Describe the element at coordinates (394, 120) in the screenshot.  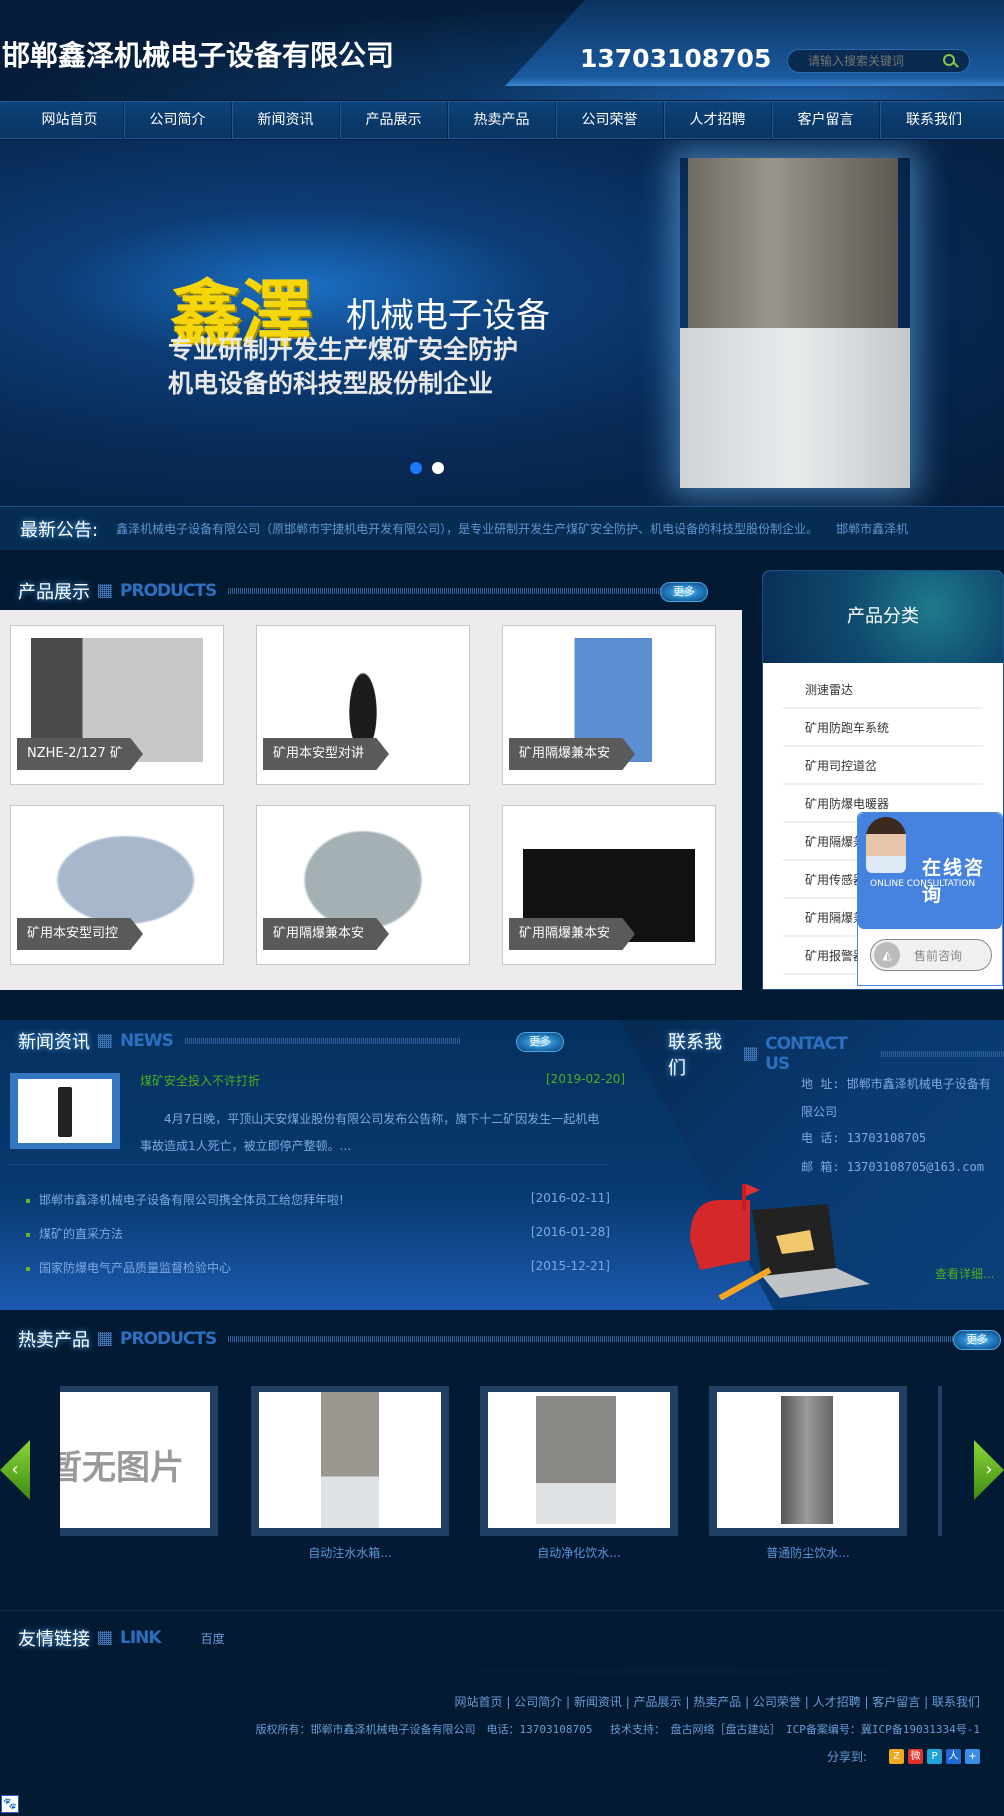
I see `nav-item-products: 产品展示` at that location.